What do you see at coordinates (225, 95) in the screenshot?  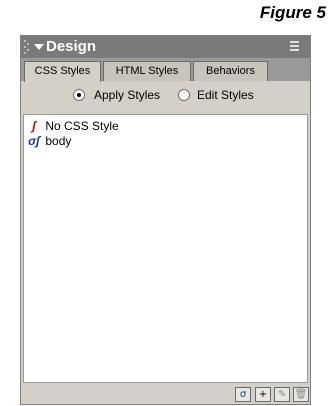 I see `edit-styles-label: Edit Styles` at bounding box center [225, 95].